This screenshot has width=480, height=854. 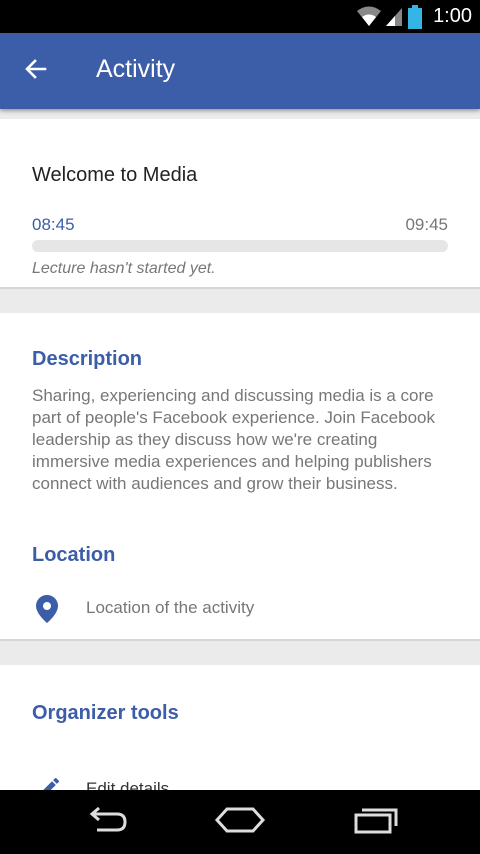 I want to click on nav-back-icon, so click(x=107, y=822).